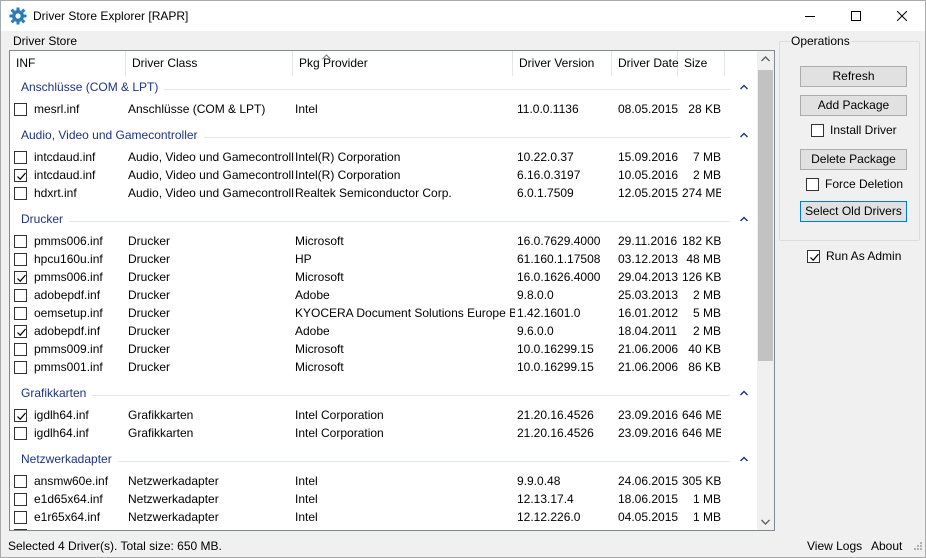  What do you see at coordinates (383, 460) in the screenshot?
I see `group-header: Netzwerkadapter` at bounding box center [383, 460].